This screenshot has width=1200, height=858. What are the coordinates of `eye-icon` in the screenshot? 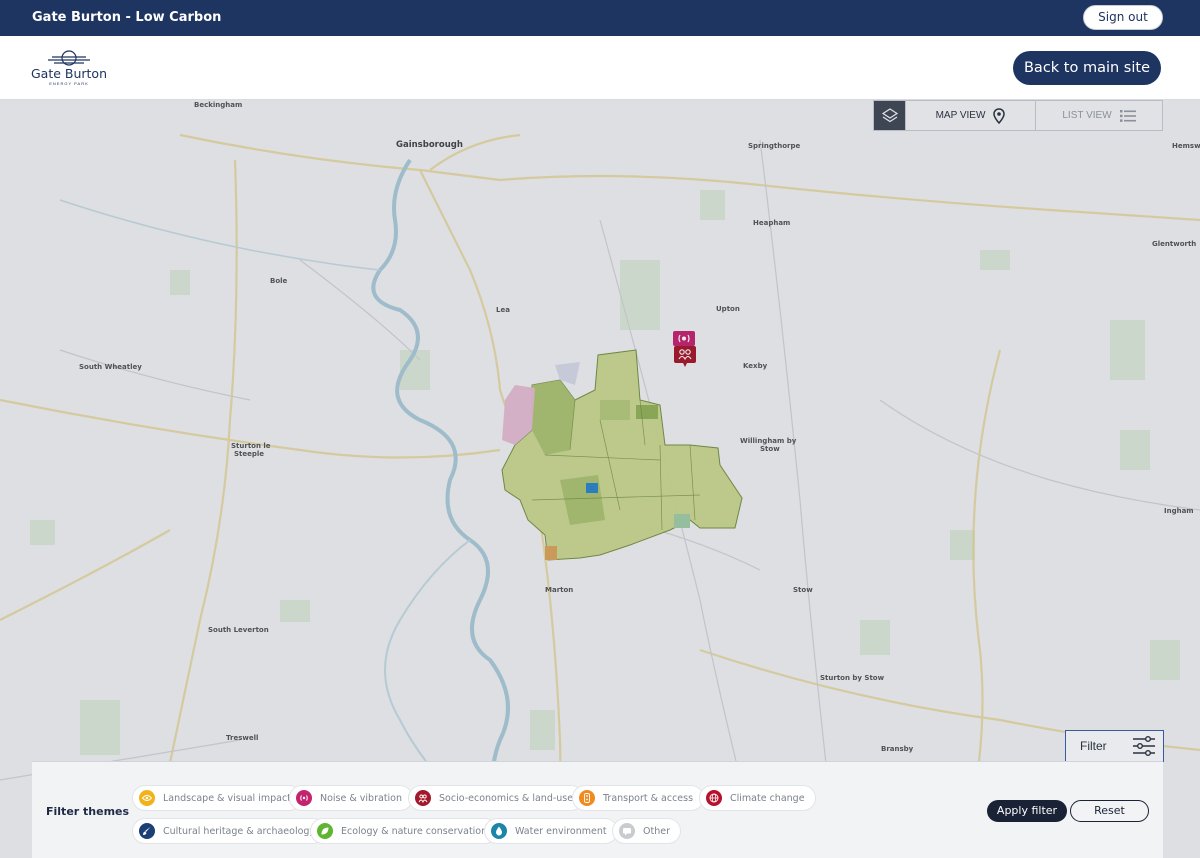 It's located at (147, 798).